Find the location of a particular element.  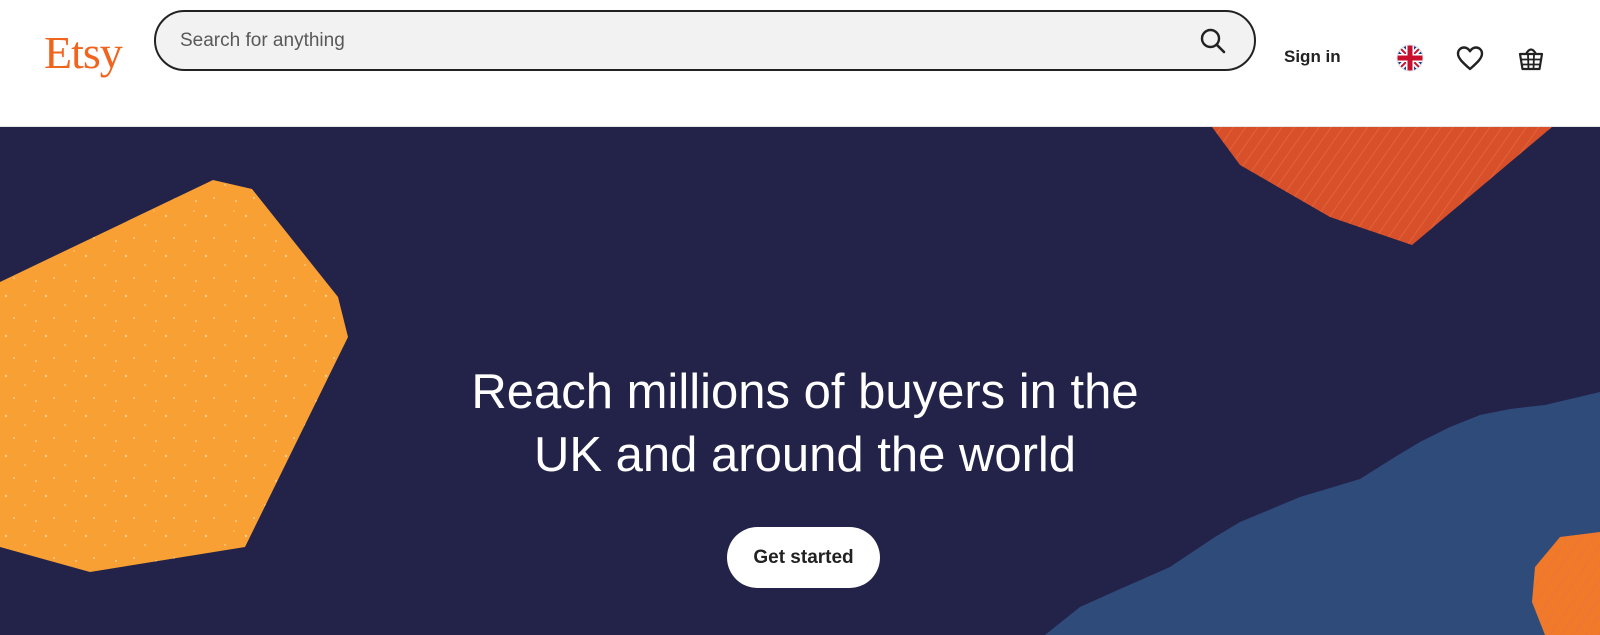

uk-flag-icon is located at coordinates (1410, 58).